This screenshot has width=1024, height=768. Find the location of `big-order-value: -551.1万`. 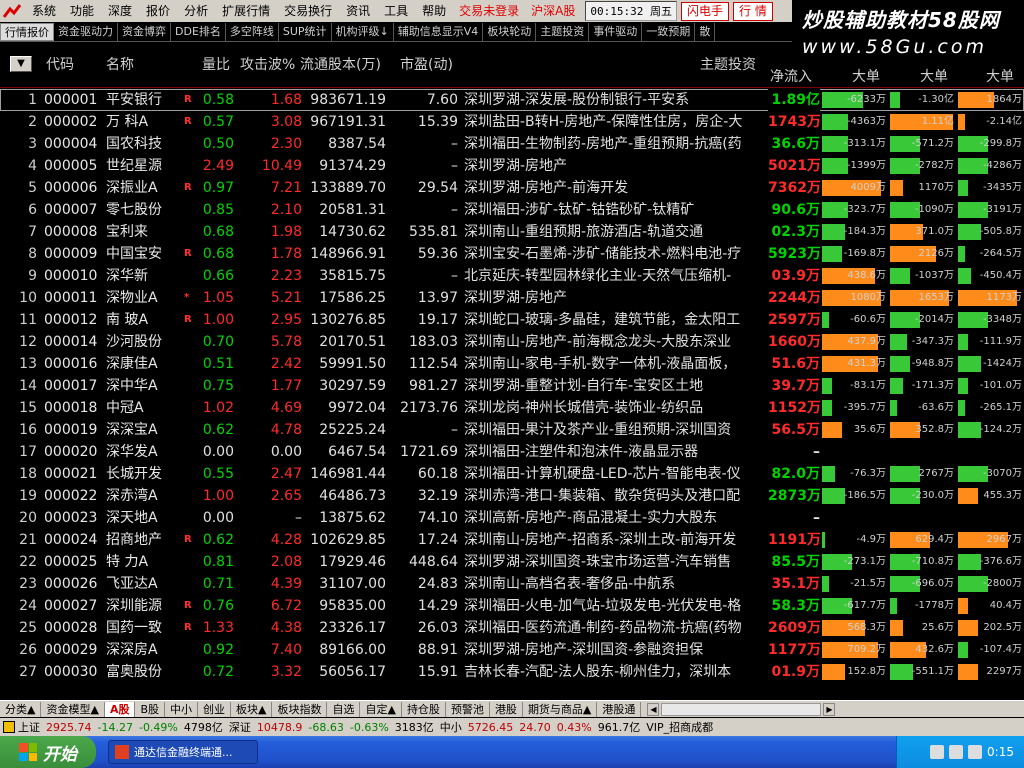

big-order-value: -551.1万 is located at coordinates (932, 671).